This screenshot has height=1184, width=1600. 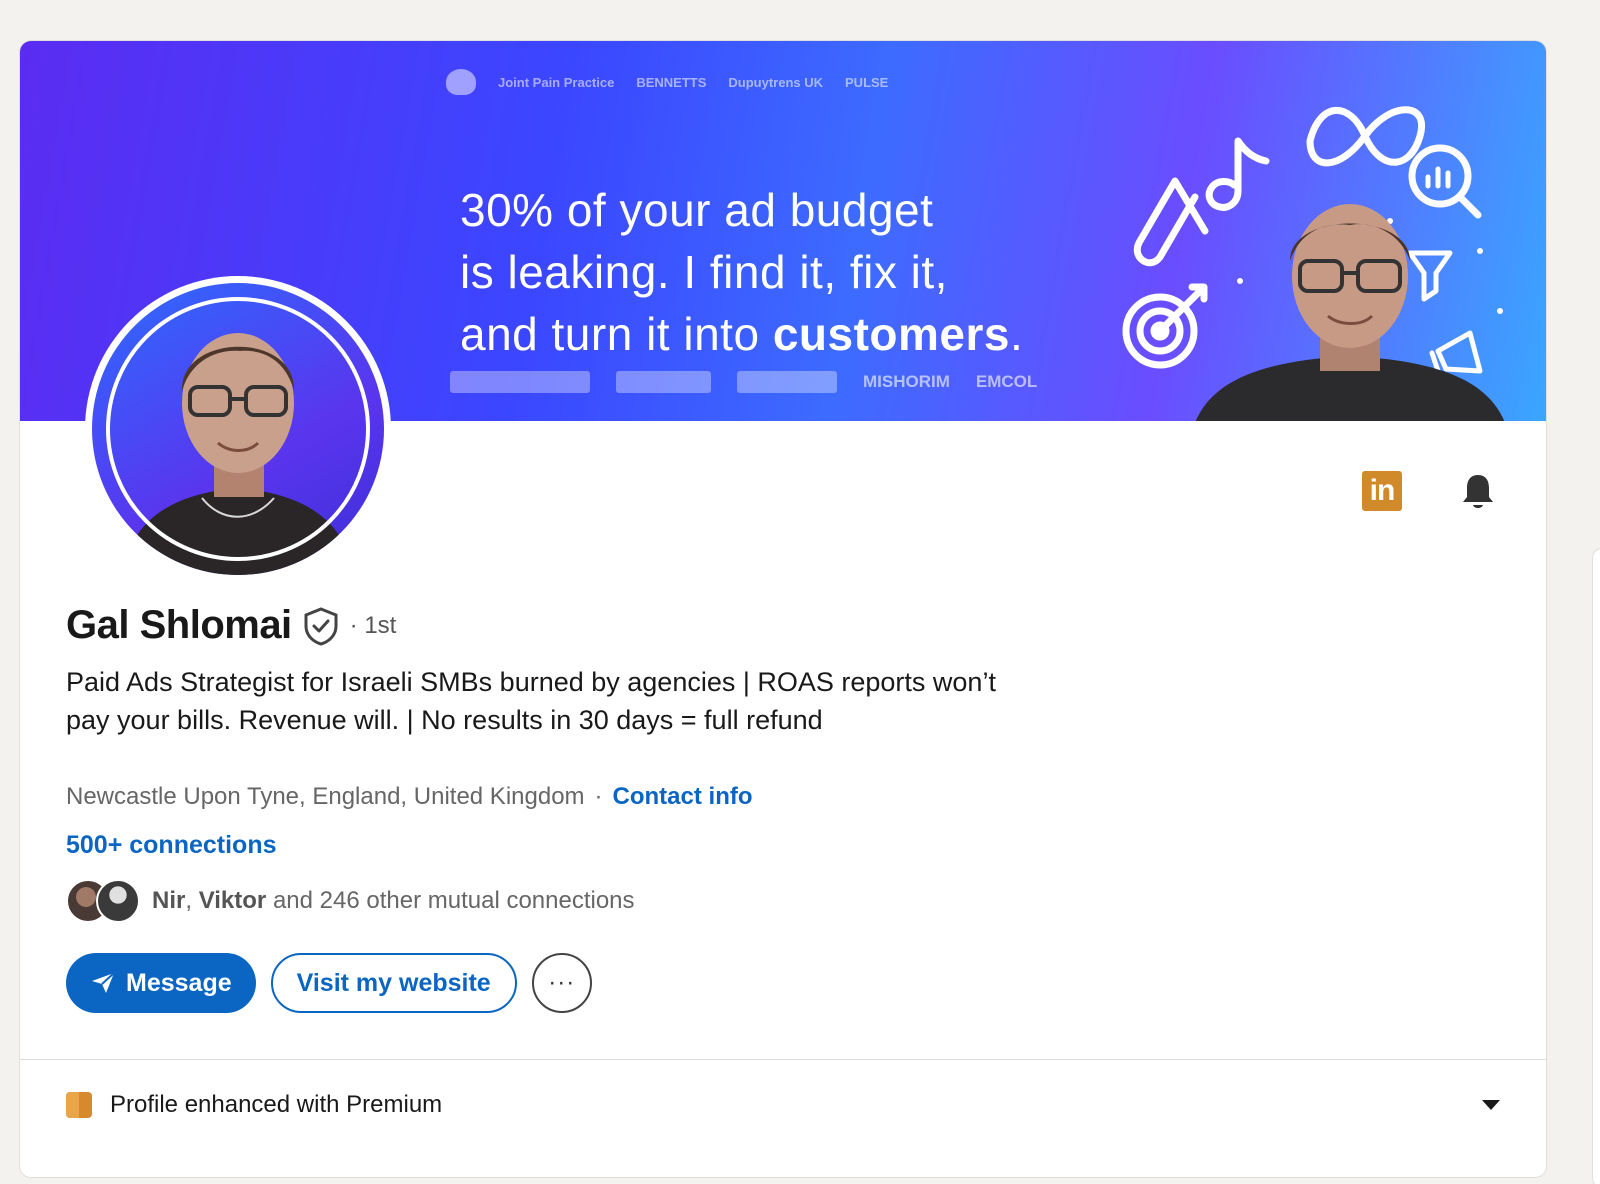 I want to click on heart-logo-icon, so click(x=461, y=82).